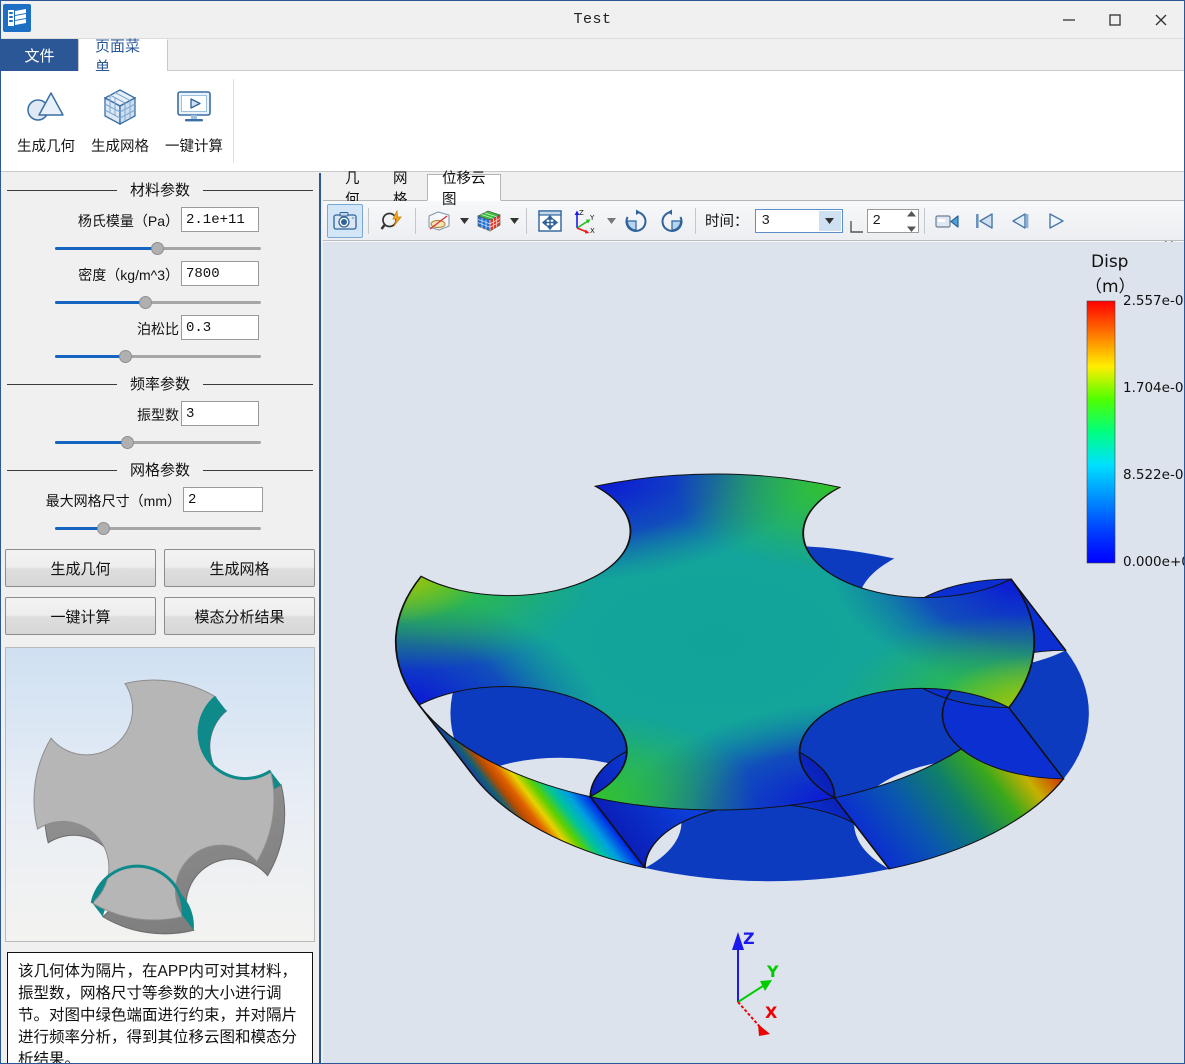 The image size is (1185, 1064). I want to click on color-cube-icon, so click(489, 221).